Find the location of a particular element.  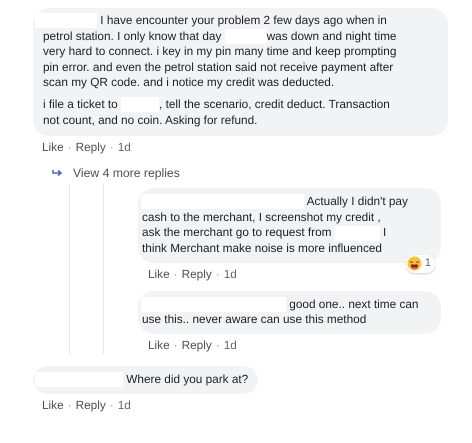

comment-text: use this.. never aware can use this method is located at coordinates (254, 320).